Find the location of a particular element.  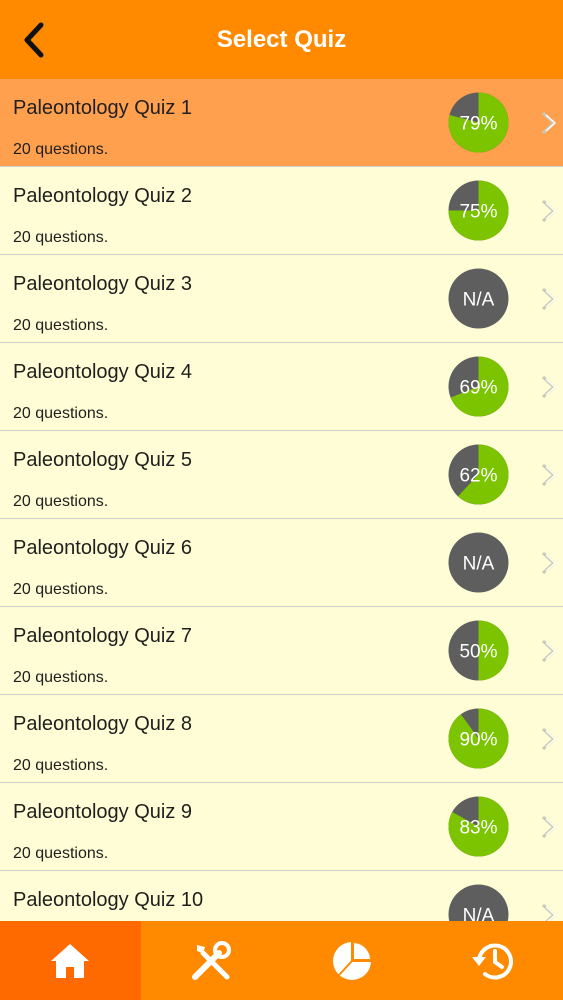

quiz-title: Paleontology Quiz 6 is located at coordinates (103, 548).